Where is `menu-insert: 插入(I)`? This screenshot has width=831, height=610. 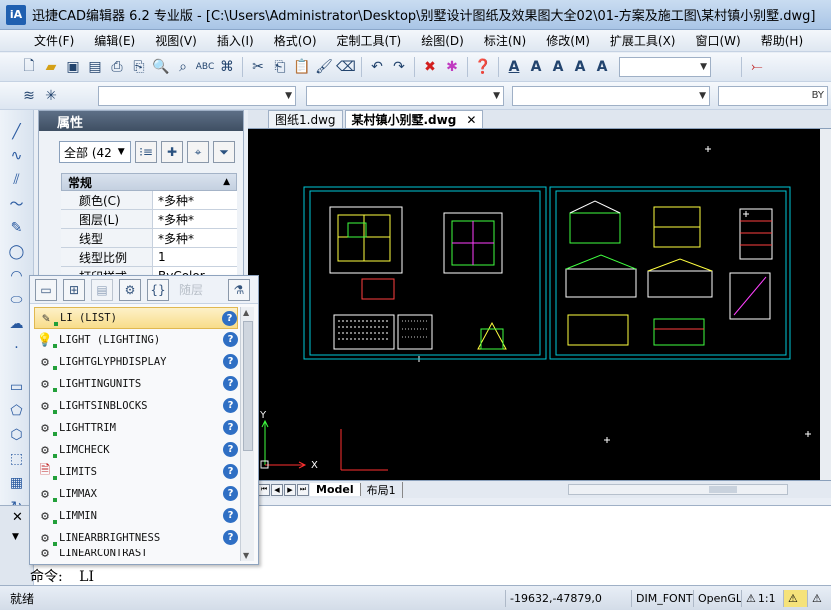 menu-insert: 插入(I) is located at coordinates (235, 40).